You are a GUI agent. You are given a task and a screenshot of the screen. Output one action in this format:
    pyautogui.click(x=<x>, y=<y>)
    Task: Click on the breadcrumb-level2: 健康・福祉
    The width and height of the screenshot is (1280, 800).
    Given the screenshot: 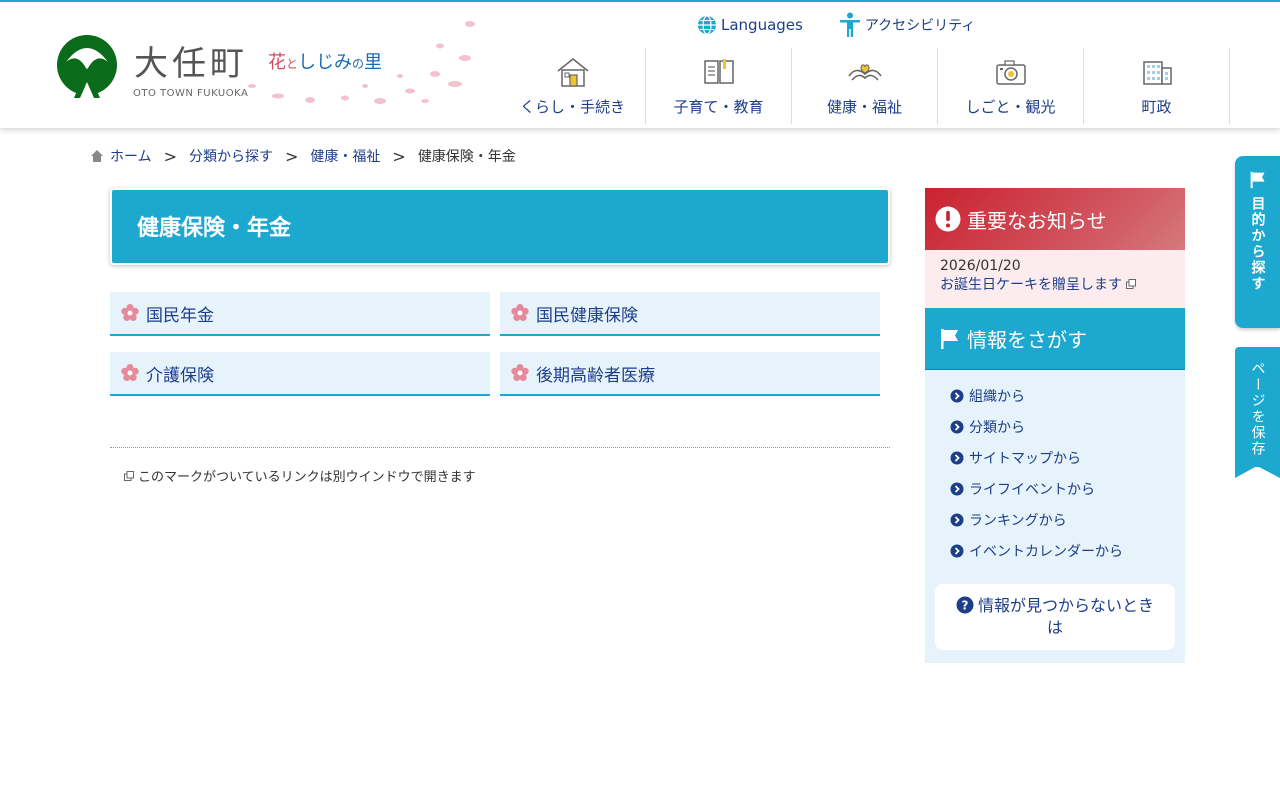 What is the action you would take?
    pyautogui.click(x=345, y=156)
    